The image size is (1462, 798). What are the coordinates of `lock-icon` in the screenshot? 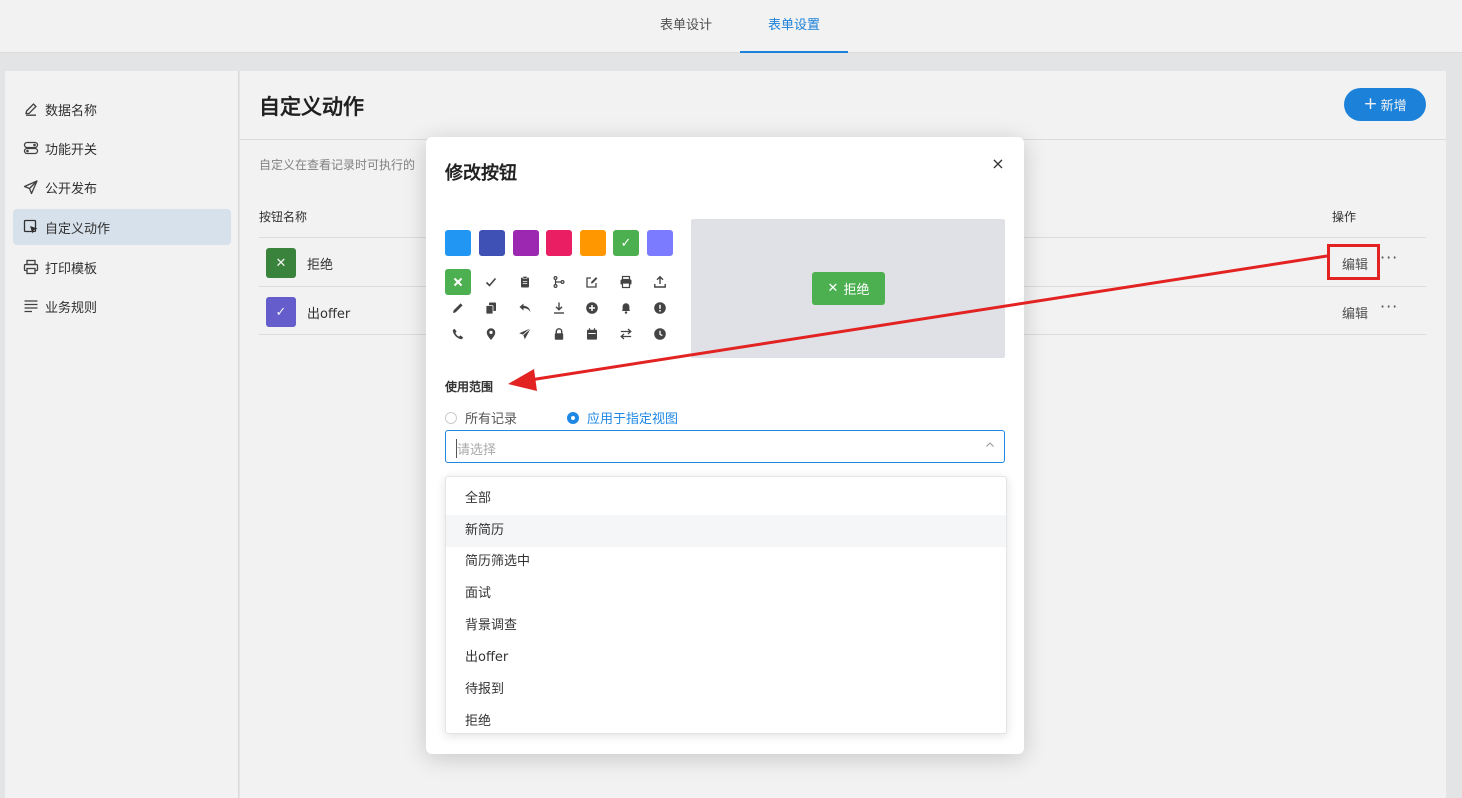 It's located at (559, 334).